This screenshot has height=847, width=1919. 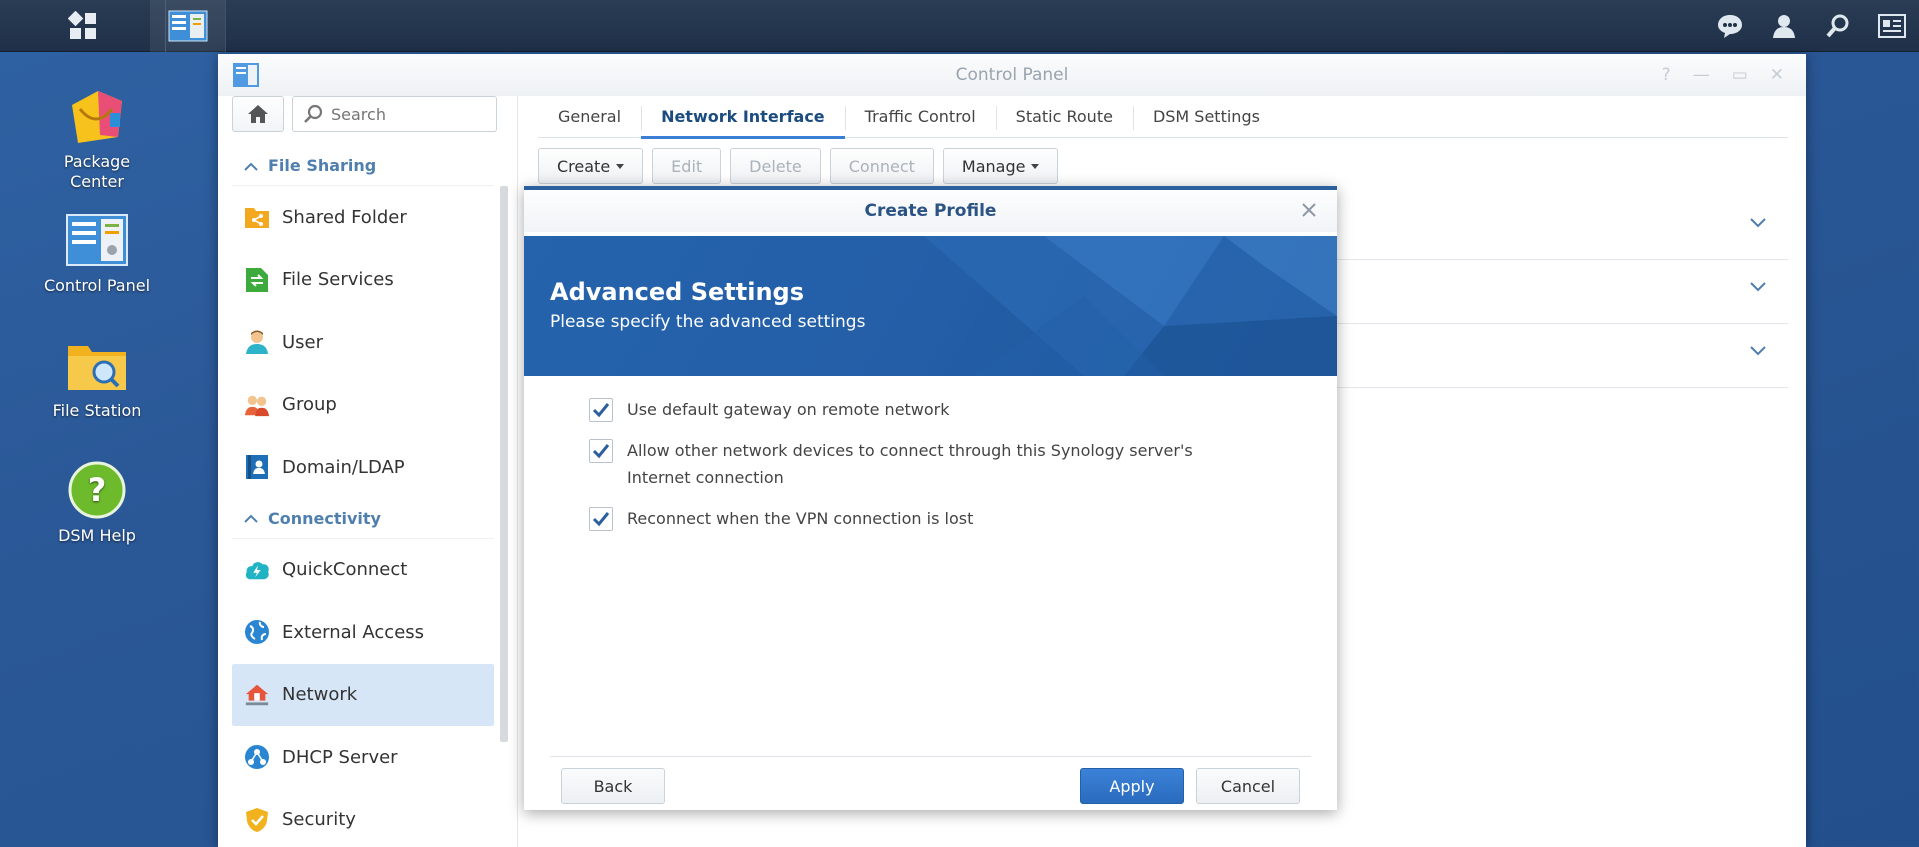 I want to click on tab-dsm-settings: DSM Settings, so click(x=1206, y=117).